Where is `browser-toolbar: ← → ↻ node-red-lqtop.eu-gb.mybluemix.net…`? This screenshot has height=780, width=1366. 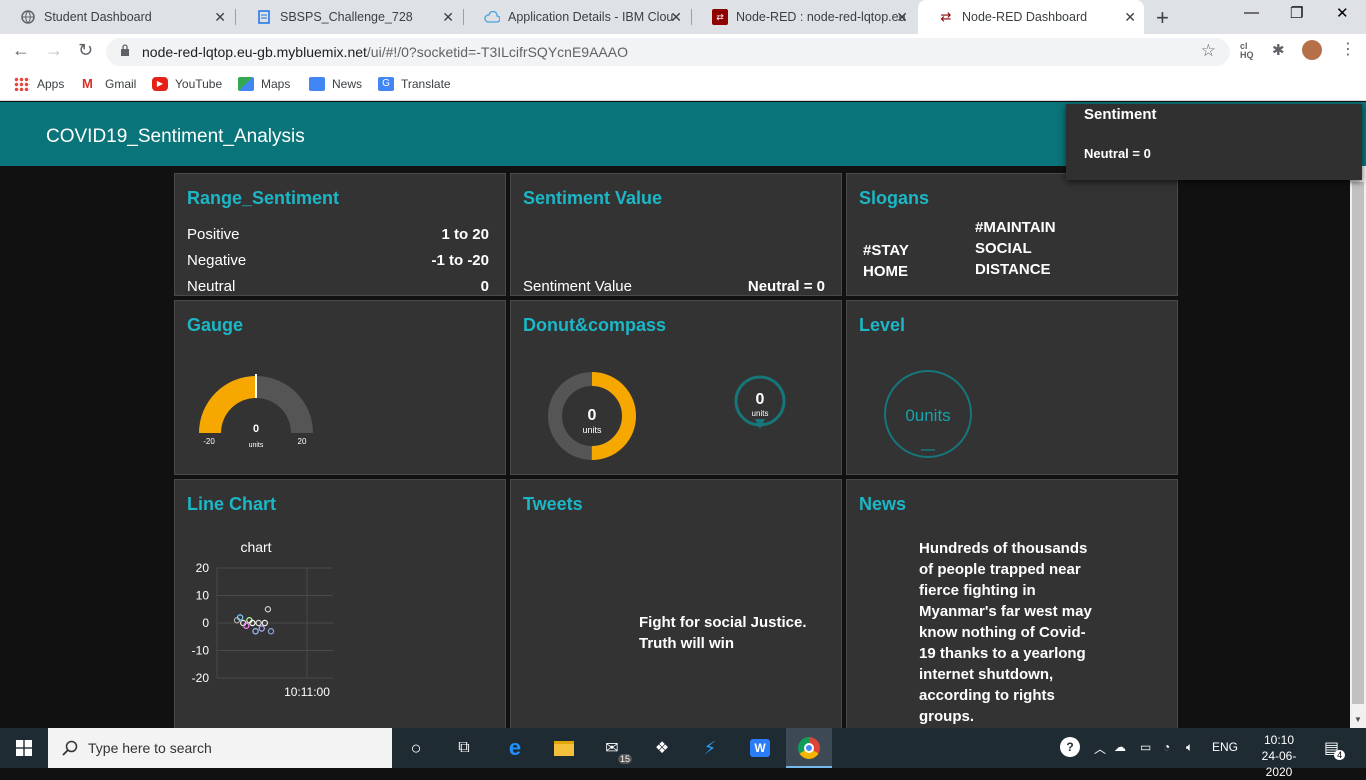 browser-toolbar: ← → ↻ node-red-lqtop.eu-gb.mybluemix.net… is located at coordinates (683, 52).